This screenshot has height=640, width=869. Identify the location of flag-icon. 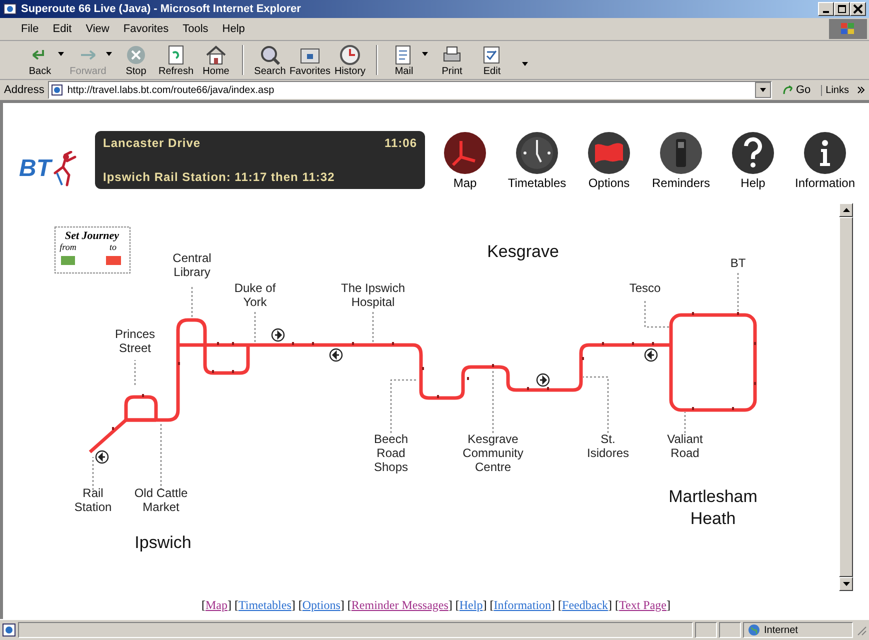
(609, 153).